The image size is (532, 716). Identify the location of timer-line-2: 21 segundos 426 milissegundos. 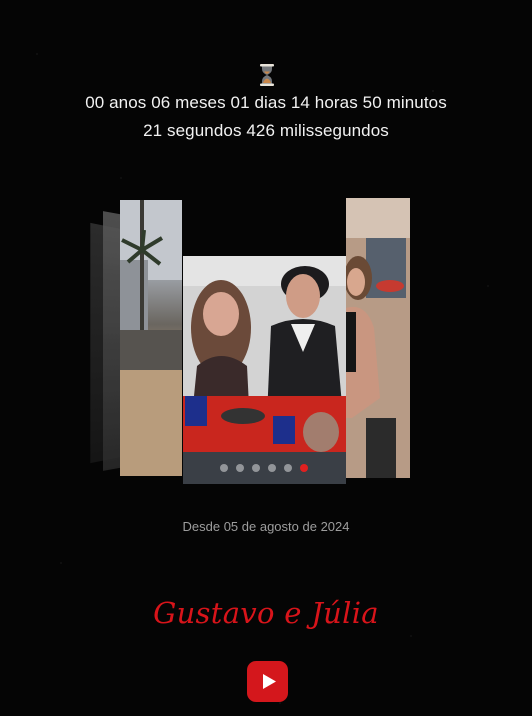
(266, 130).